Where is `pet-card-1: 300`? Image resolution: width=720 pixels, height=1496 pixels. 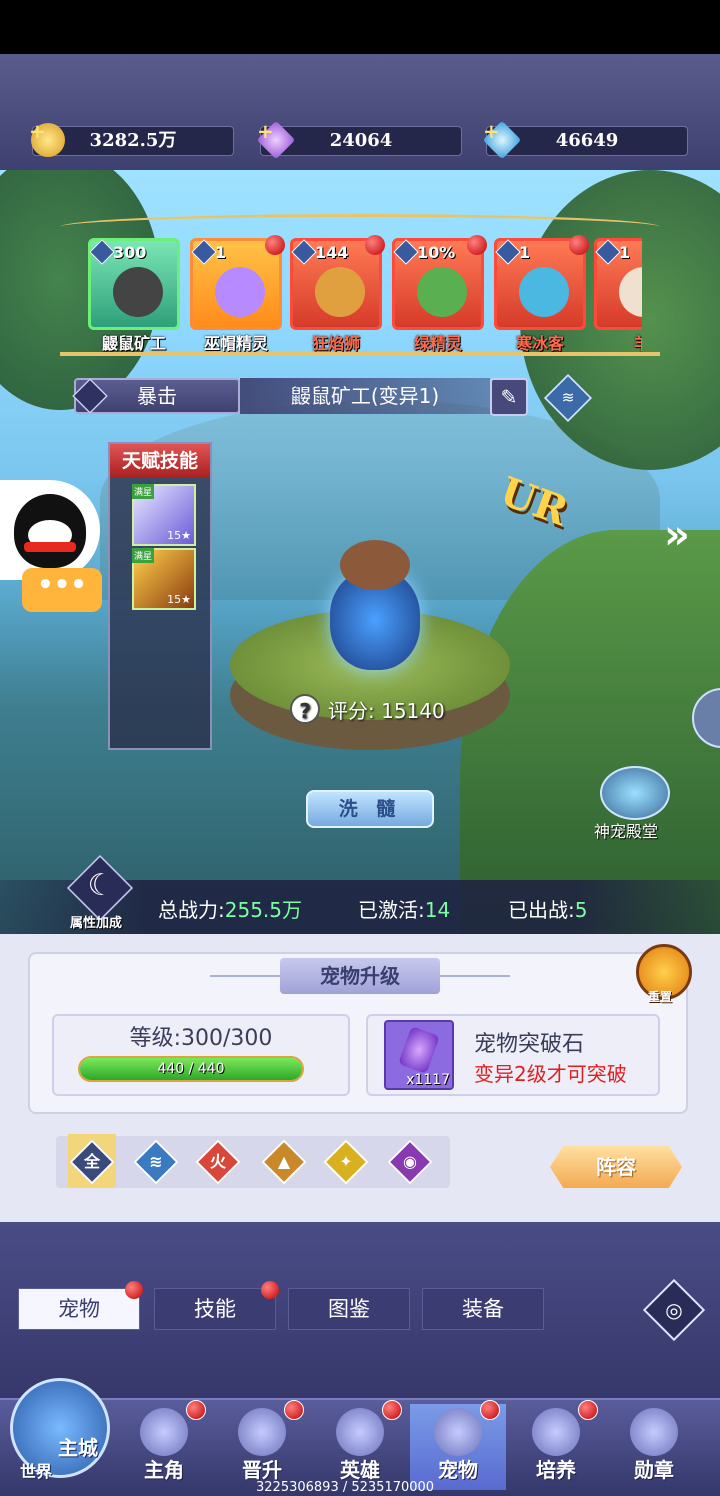
pet-card-1: 300 is located at coordinates (134, 284).